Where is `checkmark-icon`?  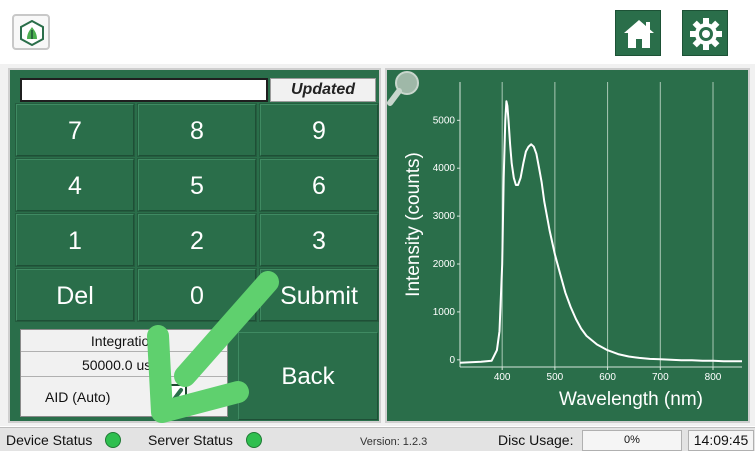
checkmark-icon is located at coordinates (172, 398).